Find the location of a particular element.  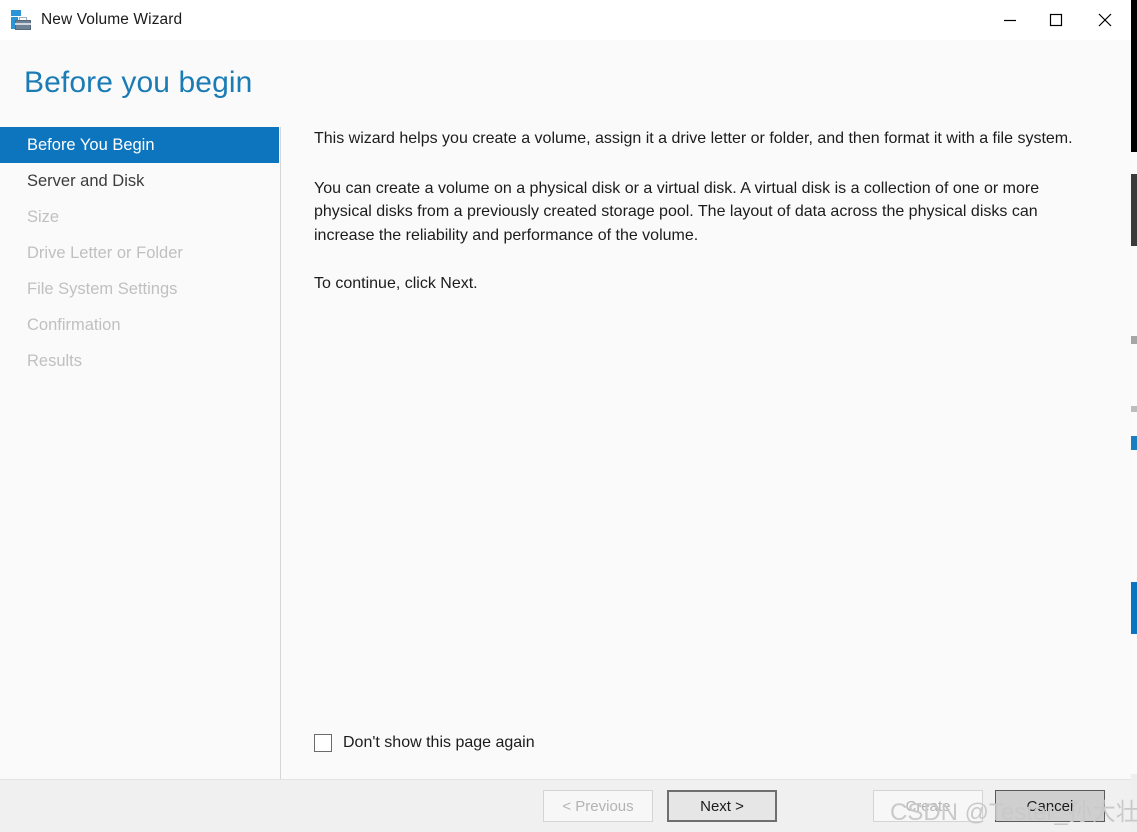

cancel-button: Cancel is located at coordinates (1050, 806).